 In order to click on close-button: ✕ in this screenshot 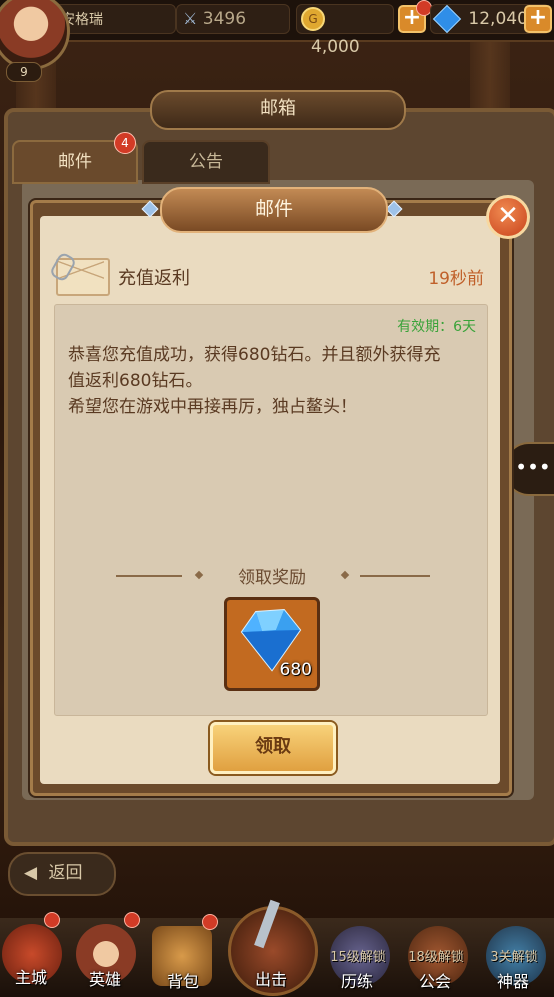, I will do `click(508, 217)`.